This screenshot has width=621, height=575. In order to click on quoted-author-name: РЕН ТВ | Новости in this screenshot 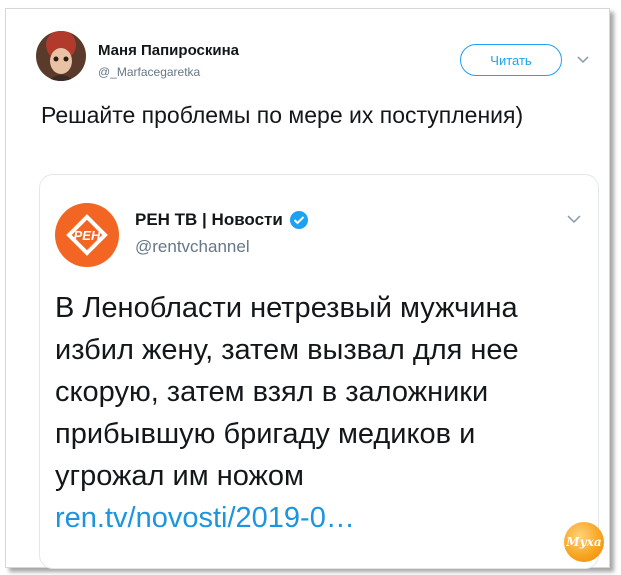, I will do `click(222, 220)`.